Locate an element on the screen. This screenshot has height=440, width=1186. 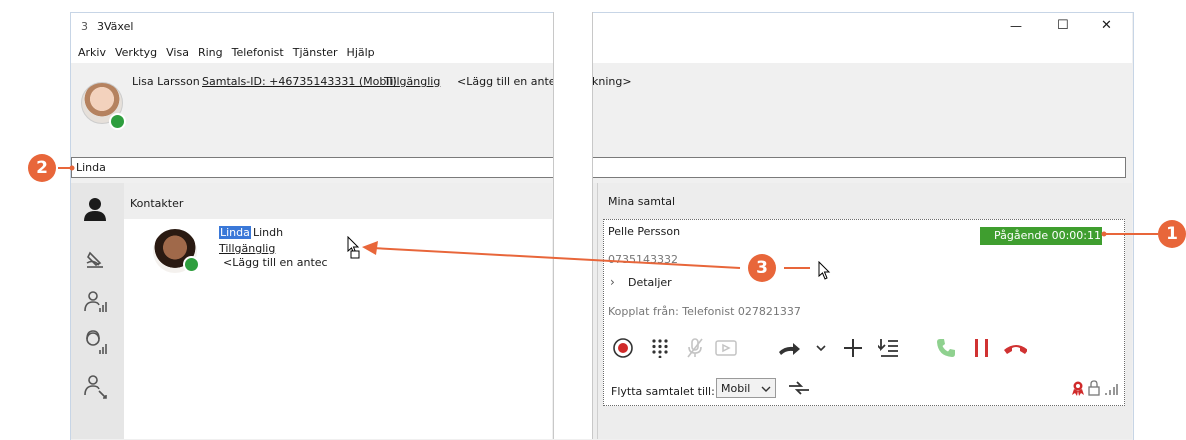
annotation-badge-1: 1 is located at coordinates (1172, 234).